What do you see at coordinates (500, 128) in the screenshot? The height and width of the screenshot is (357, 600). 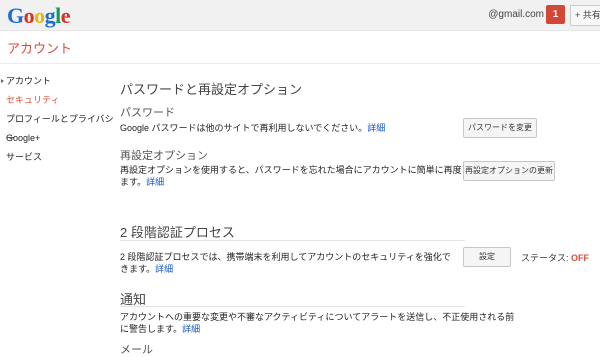 I see `change-password-button: パスワードを変更` at bounding box center [500, 128].